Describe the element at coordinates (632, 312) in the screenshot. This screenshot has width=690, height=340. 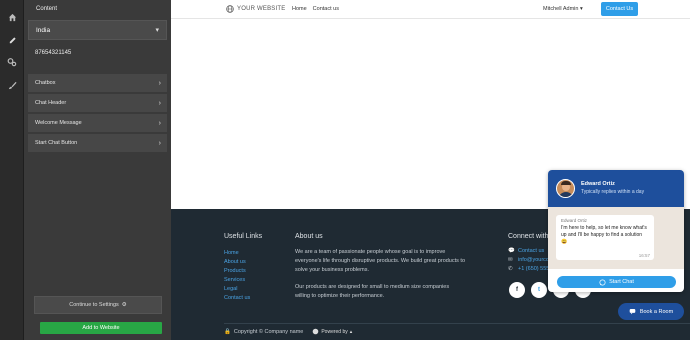
I see `chat-bubble-icon` at that location.